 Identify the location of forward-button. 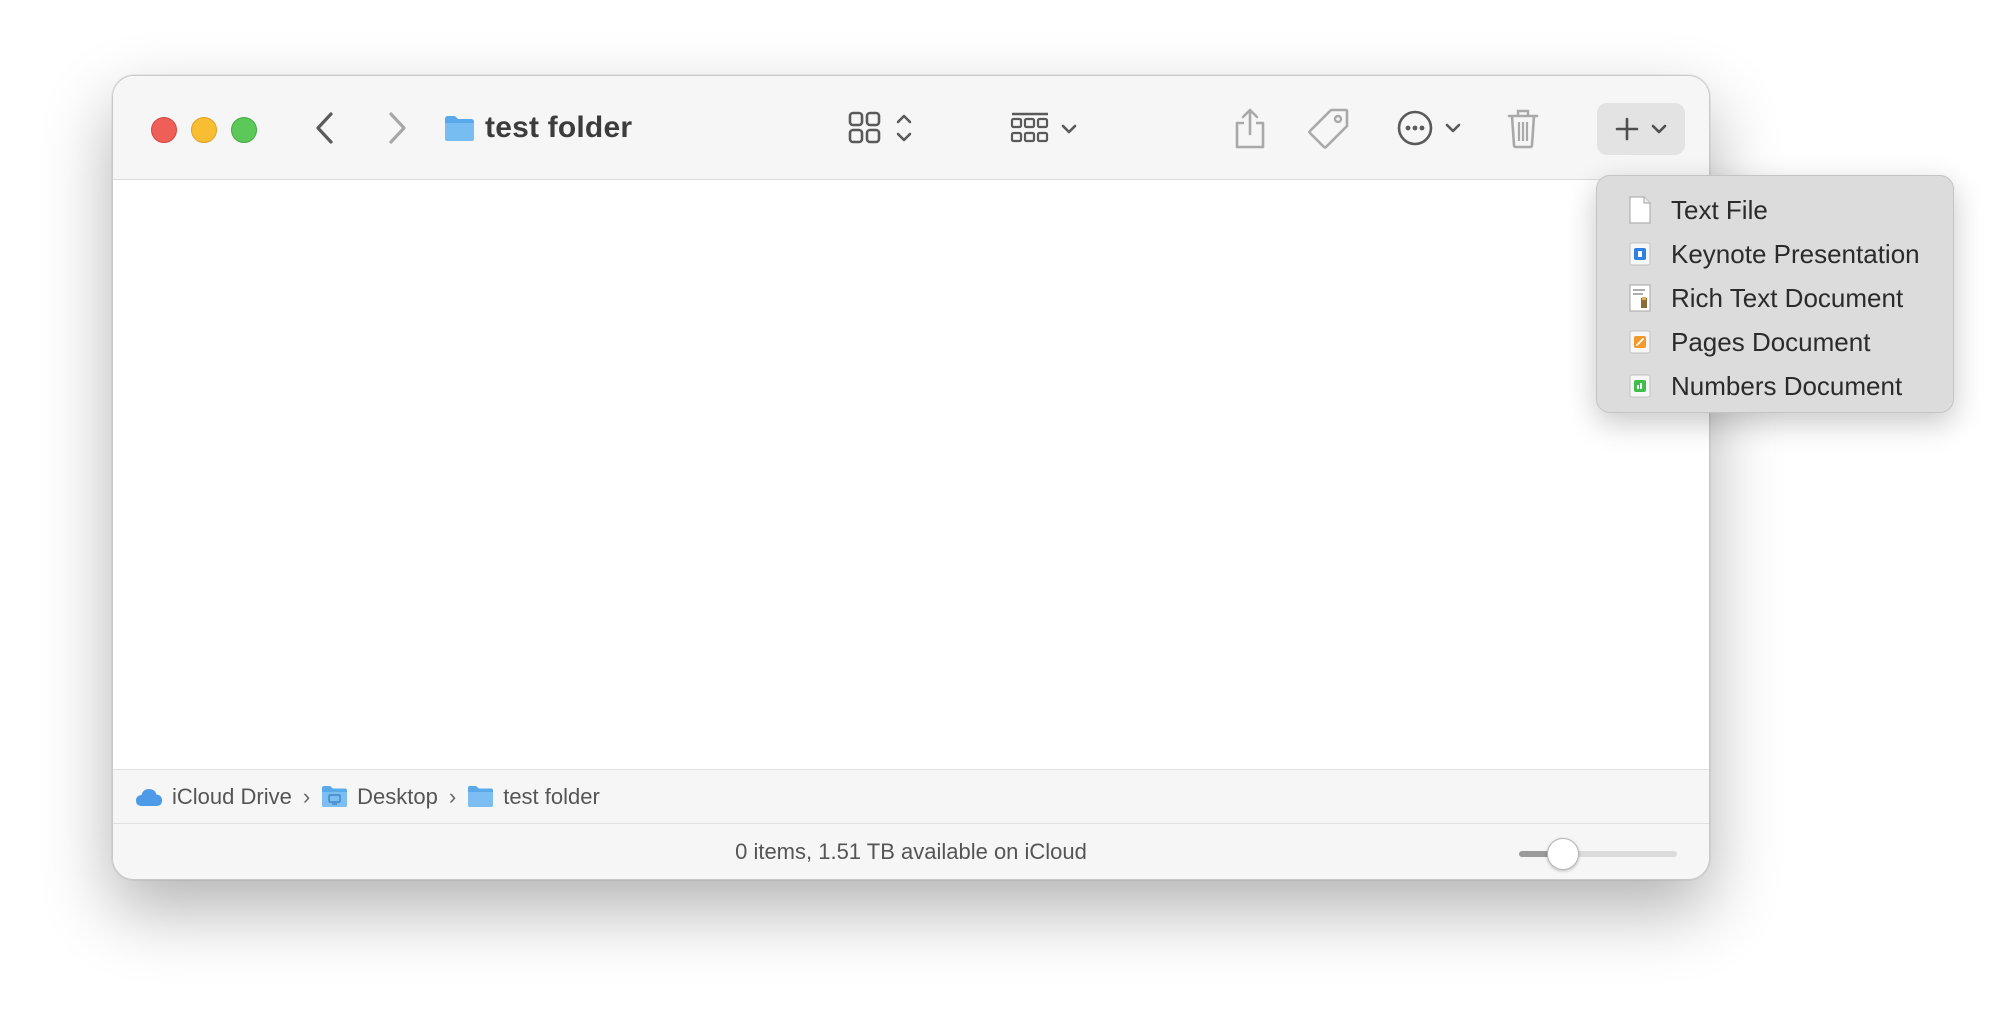
(397, 128).